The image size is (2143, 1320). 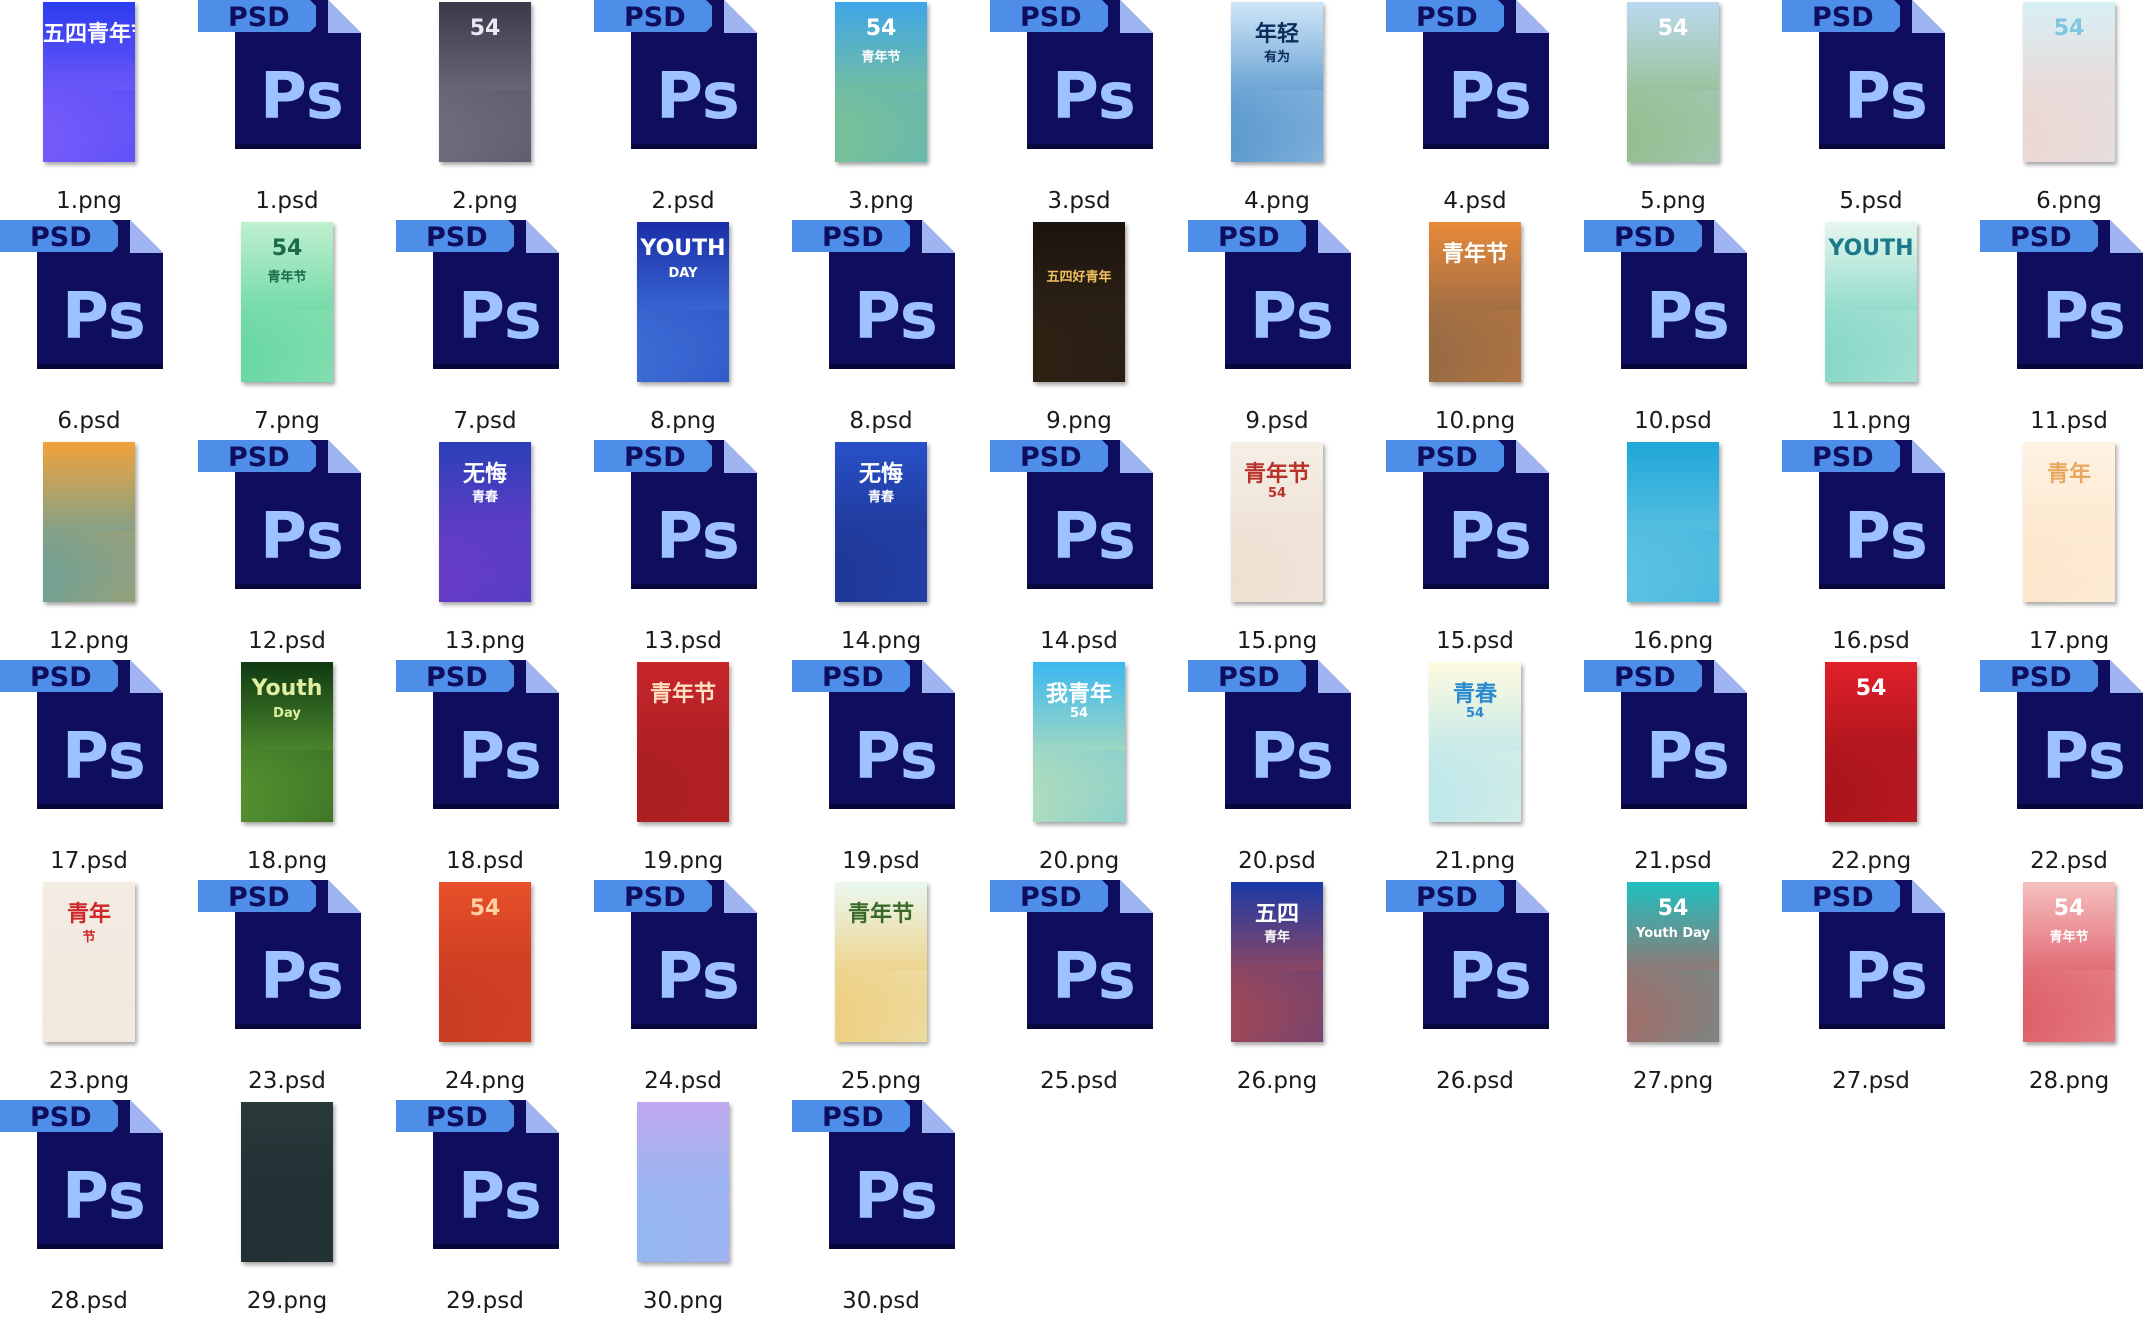 I want to click on psd-file-item: PSD Ps 13.psd, so click(x=683, y=550).